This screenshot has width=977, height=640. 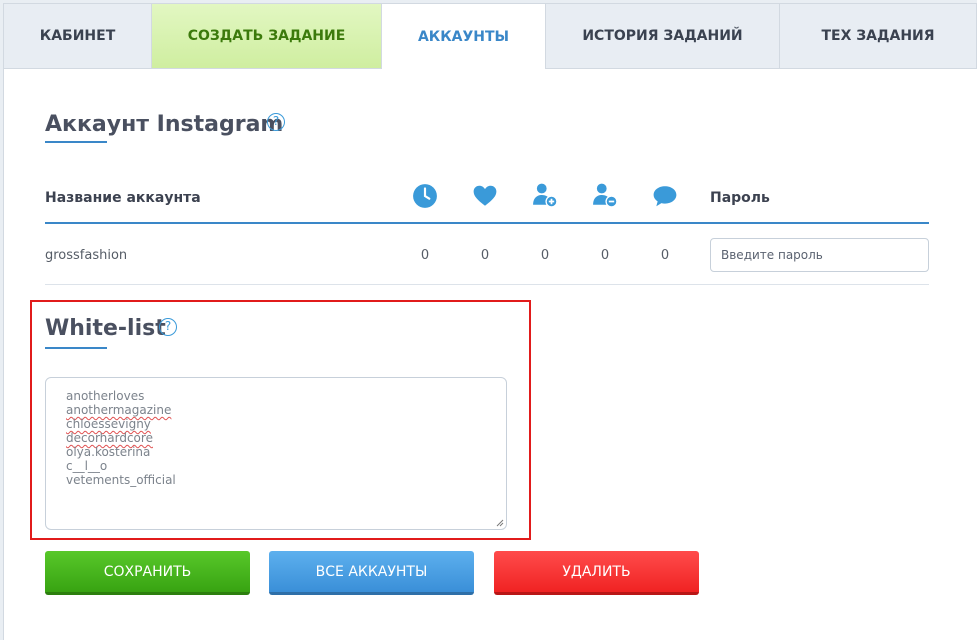 I want to click on tab-tech-tasks: ТЕХ ЗАДАНИЯ, so click(x=878, y=36).